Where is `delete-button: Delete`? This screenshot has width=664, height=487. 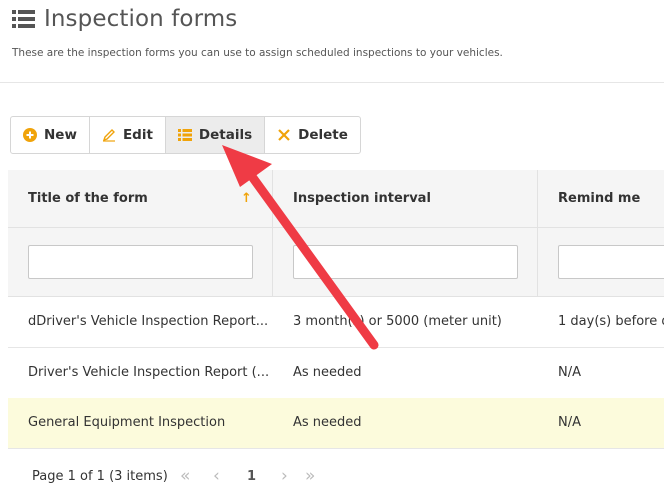 delete-button: Delete is located at coordinates (312, 135).